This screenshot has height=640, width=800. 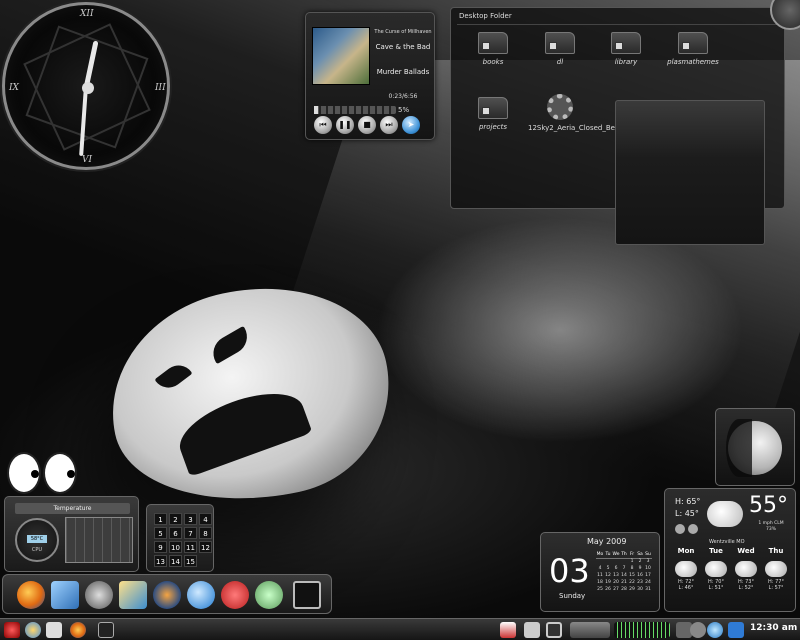 I want to click on volume-slider, so click(x=355, y=110).